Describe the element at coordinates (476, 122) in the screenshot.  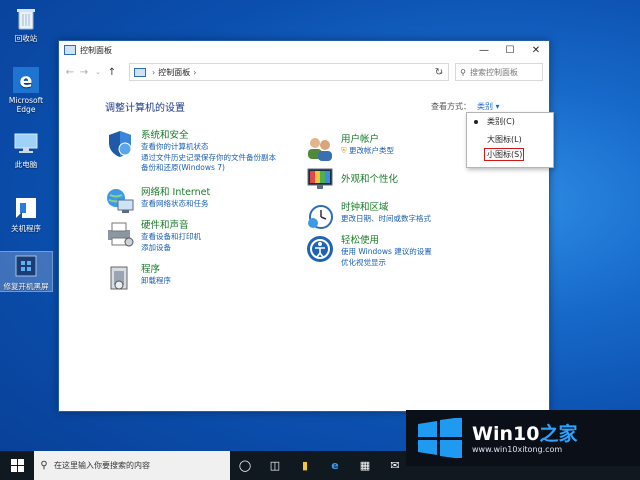
I see `selected-dot-icon` at that location.